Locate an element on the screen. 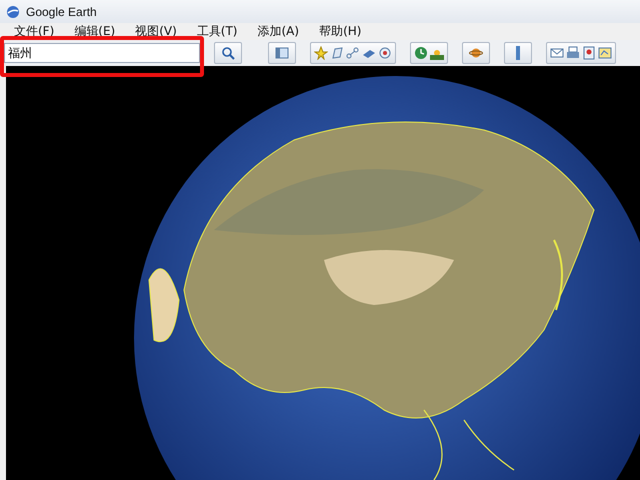 This screenshot has height=480, width=640. globe-logo-icon is located at coordinates (13, 11).